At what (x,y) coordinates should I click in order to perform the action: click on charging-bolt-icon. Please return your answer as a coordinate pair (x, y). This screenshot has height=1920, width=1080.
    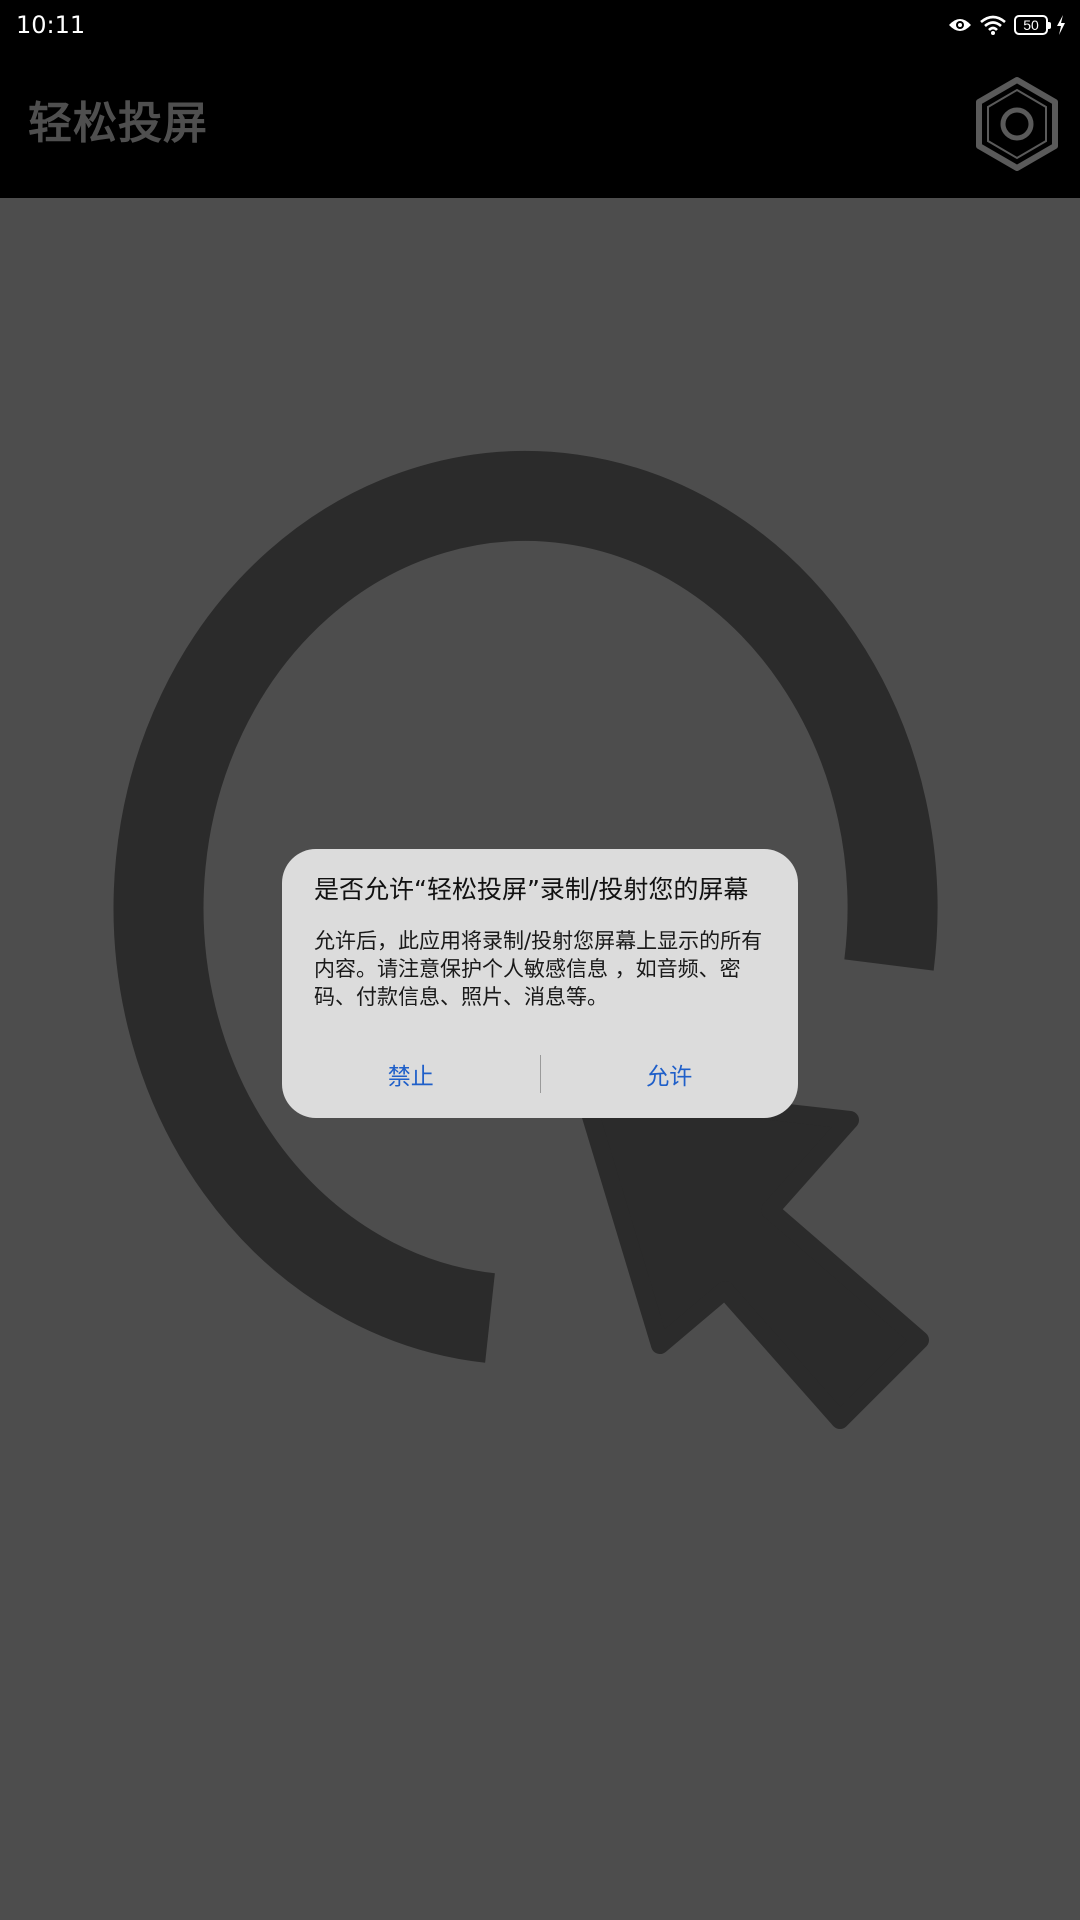
    Looking at the image, I should click on (1061, 25).